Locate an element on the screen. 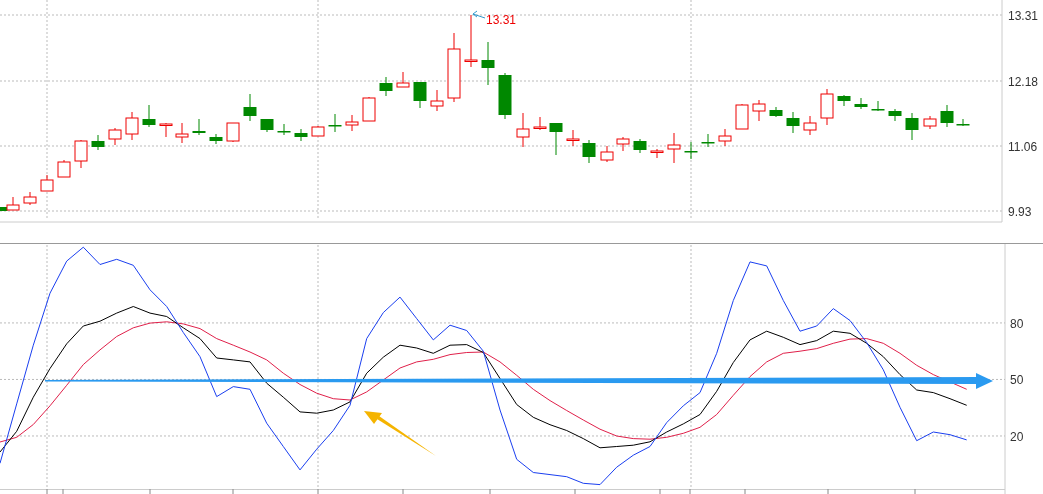 The image size is (1043, 494). price-axis-label: 11.06 is located at coordinates (1023, 147).